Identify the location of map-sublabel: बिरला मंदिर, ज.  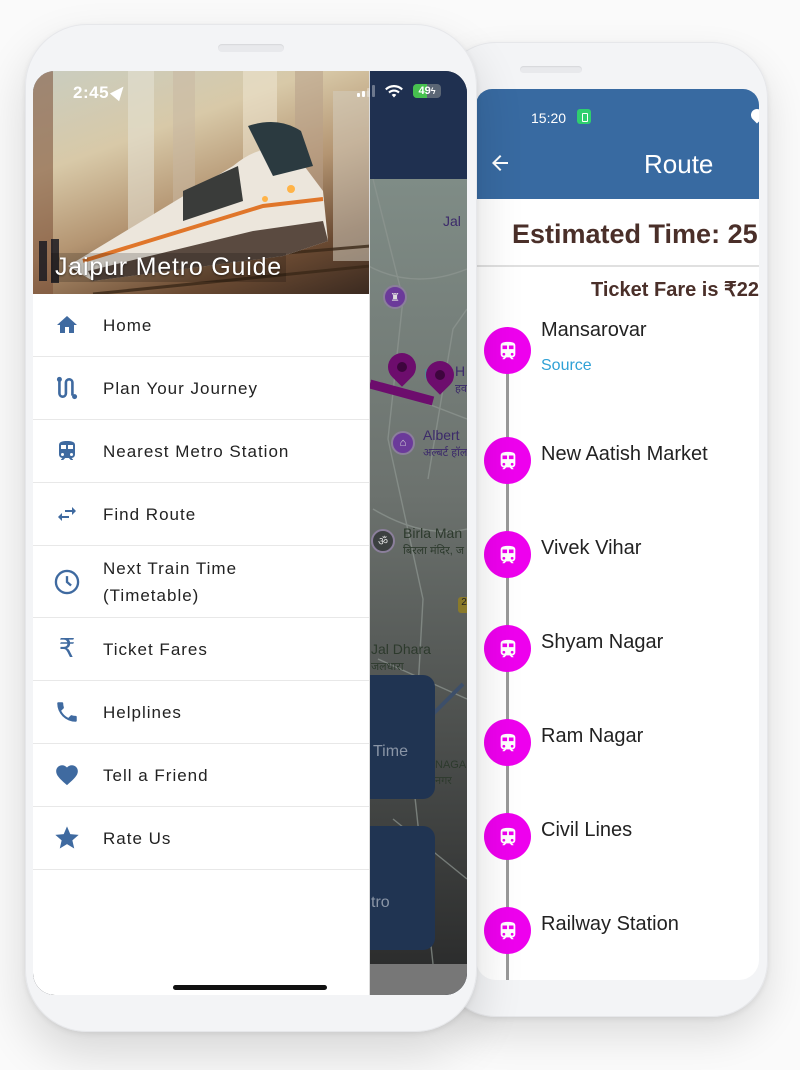
(434, 551).